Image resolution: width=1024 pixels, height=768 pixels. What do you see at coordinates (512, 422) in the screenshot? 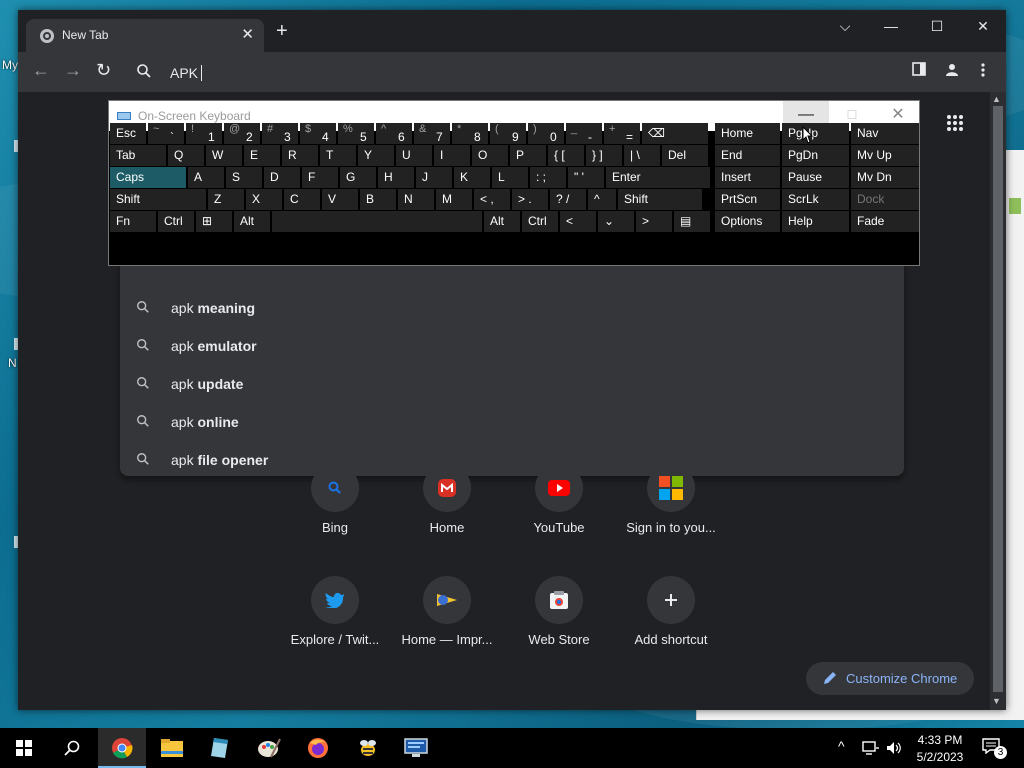
I see `suggestion-item: apk online` at bounding box center [512, 422].